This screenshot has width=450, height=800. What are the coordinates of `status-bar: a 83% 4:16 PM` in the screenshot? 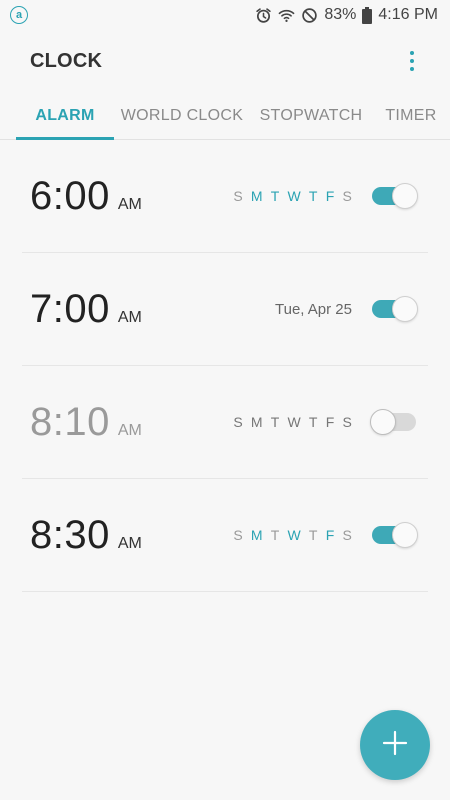 It's located at (225, 15).